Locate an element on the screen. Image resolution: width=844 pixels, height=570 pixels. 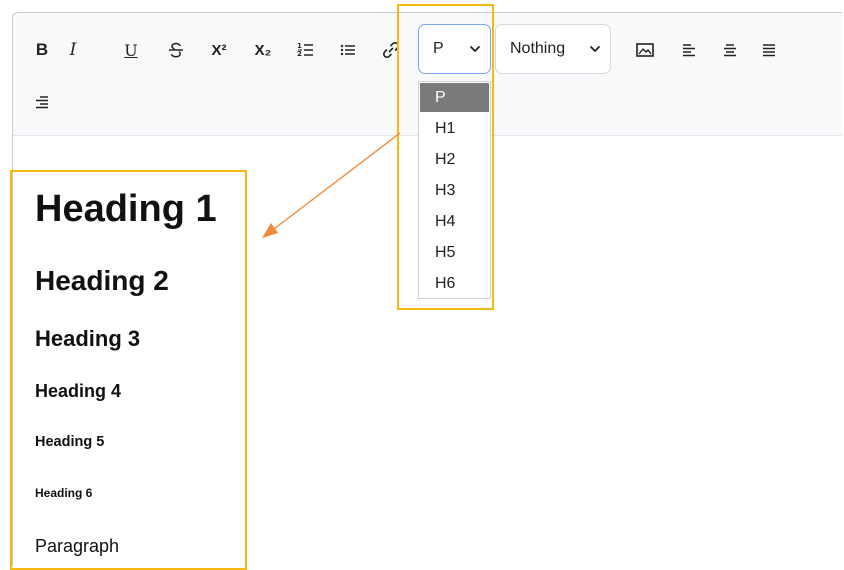
svg-text: 1 is located at coordinates (299, 46).